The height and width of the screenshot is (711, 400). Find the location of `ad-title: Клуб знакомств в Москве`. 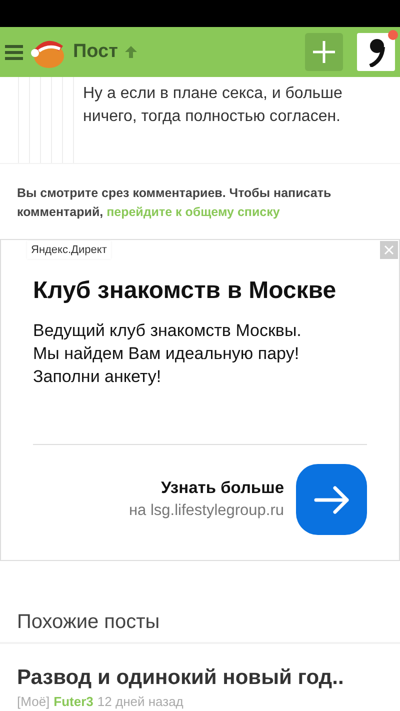

ad-title: Клуб знакомств в Москве is located at coordinates (185, 291).